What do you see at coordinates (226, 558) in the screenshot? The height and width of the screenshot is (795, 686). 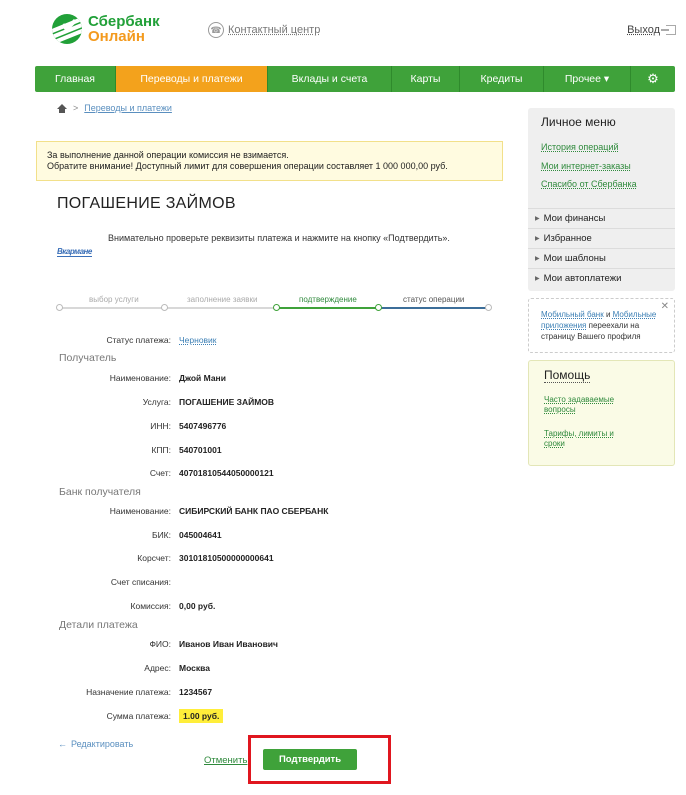 I see `corr-account-value: 30101810500000000641` at bounding box center [226, 558].